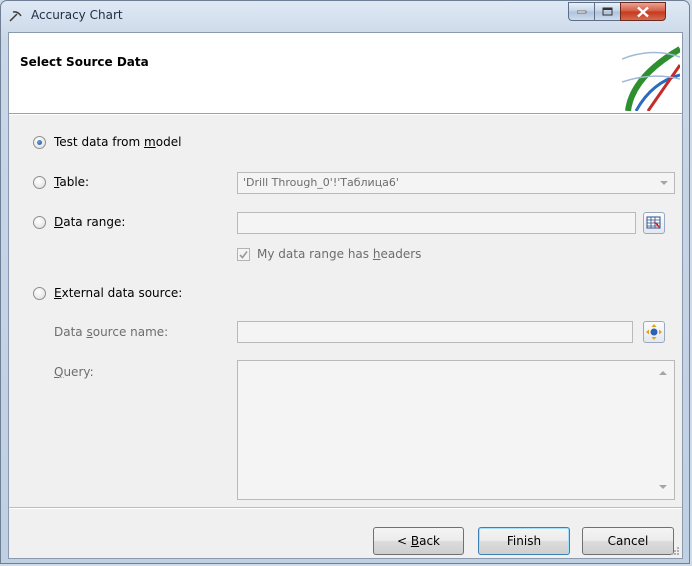  I want to click on footer-divider-highlight, so click(345, 508).